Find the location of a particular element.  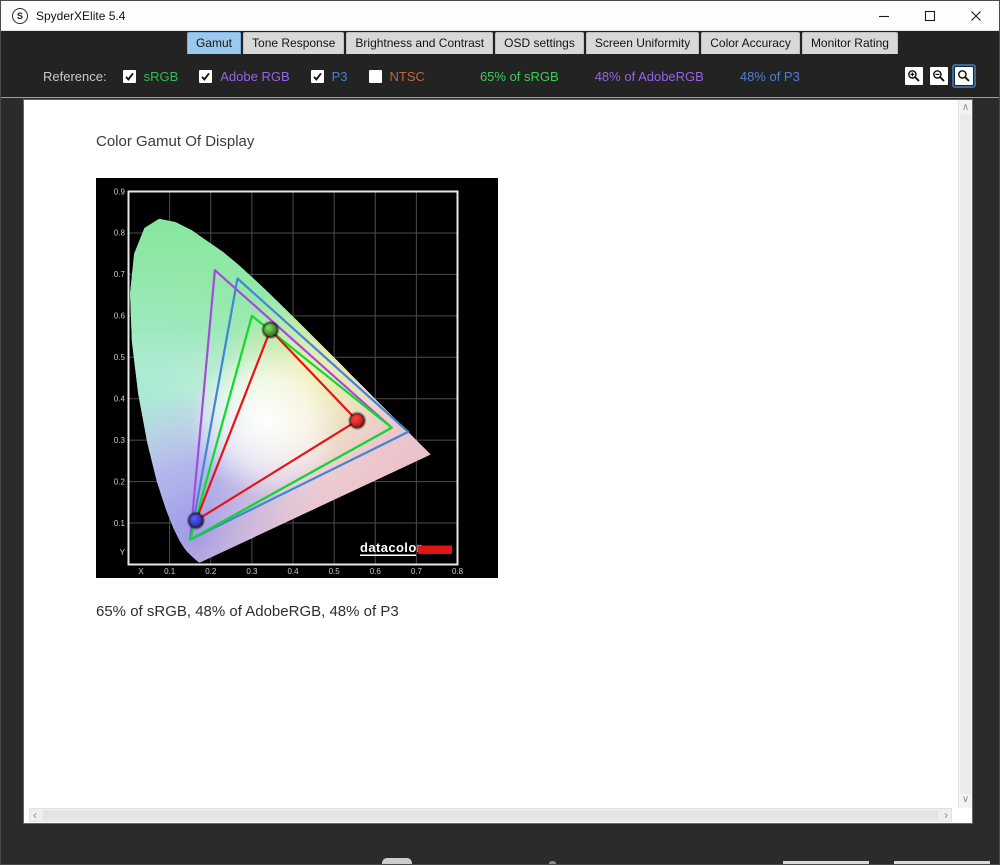

tab-osd-settings: OSD settings is located at coordinates (539, 43).